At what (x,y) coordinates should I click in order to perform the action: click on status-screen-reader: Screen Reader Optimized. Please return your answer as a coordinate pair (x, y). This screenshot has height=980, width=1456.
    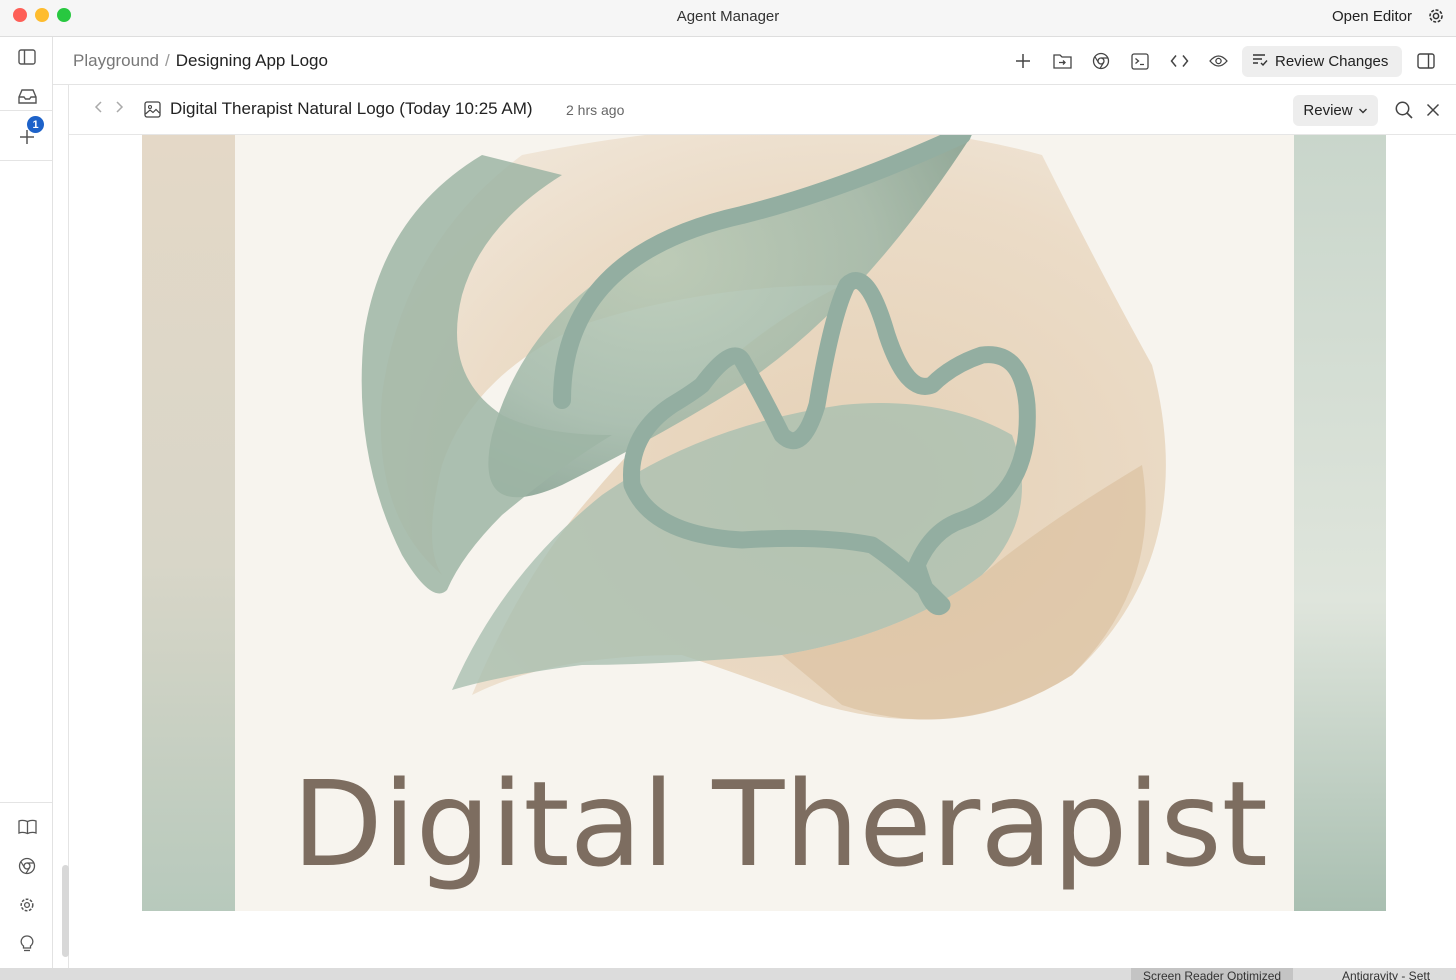
    Looking at the image, I should click on (1212, 974).